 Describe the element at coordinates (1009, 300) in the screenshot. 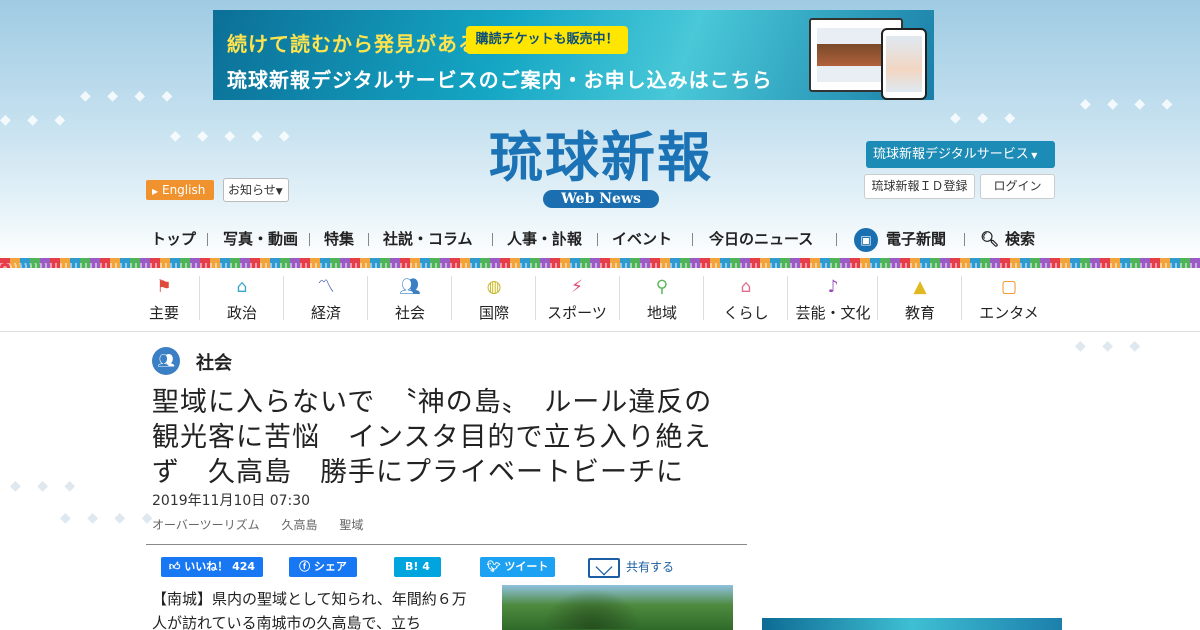

I see `category-entertainment: ▢ エンタメ` at that location.